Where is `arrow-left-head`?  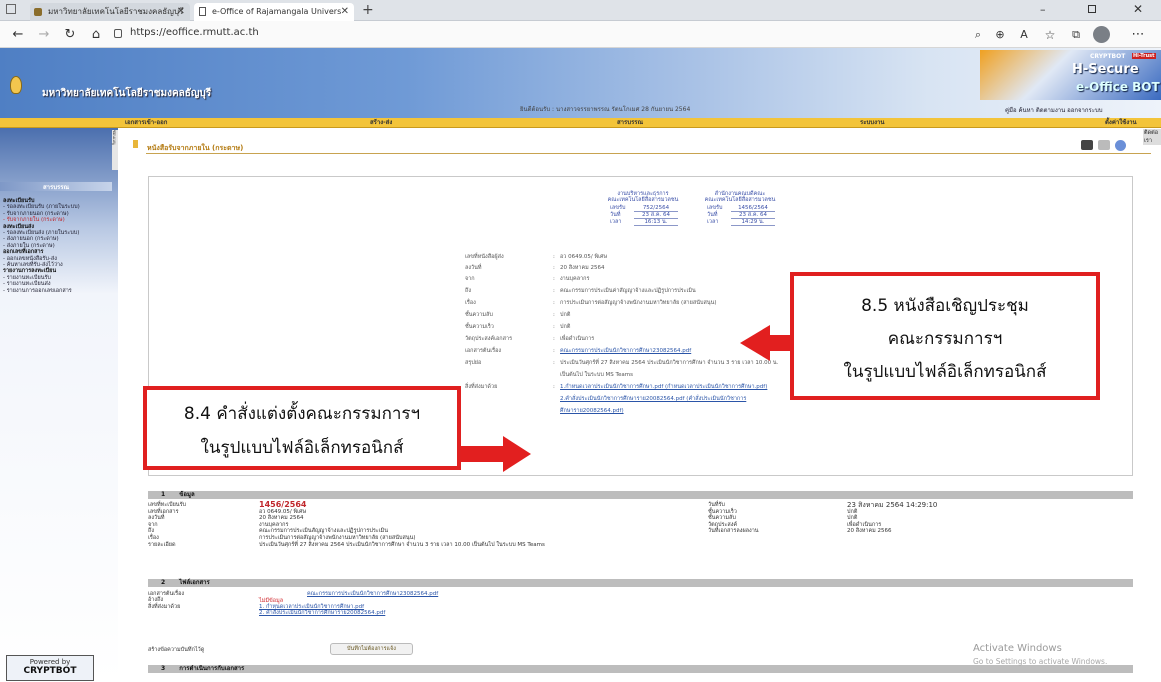
arrow-left-head is located at coordinates (755, 343).